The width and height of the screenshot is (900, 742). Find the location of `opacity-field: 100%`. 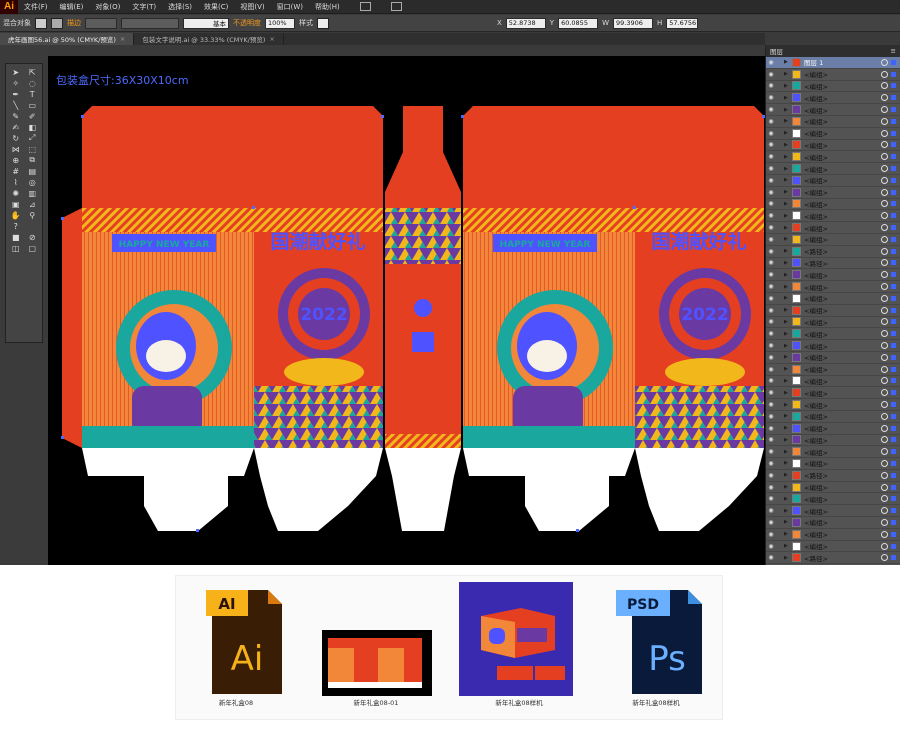

opacity-field: 100% is located at coordinates (280, 23).